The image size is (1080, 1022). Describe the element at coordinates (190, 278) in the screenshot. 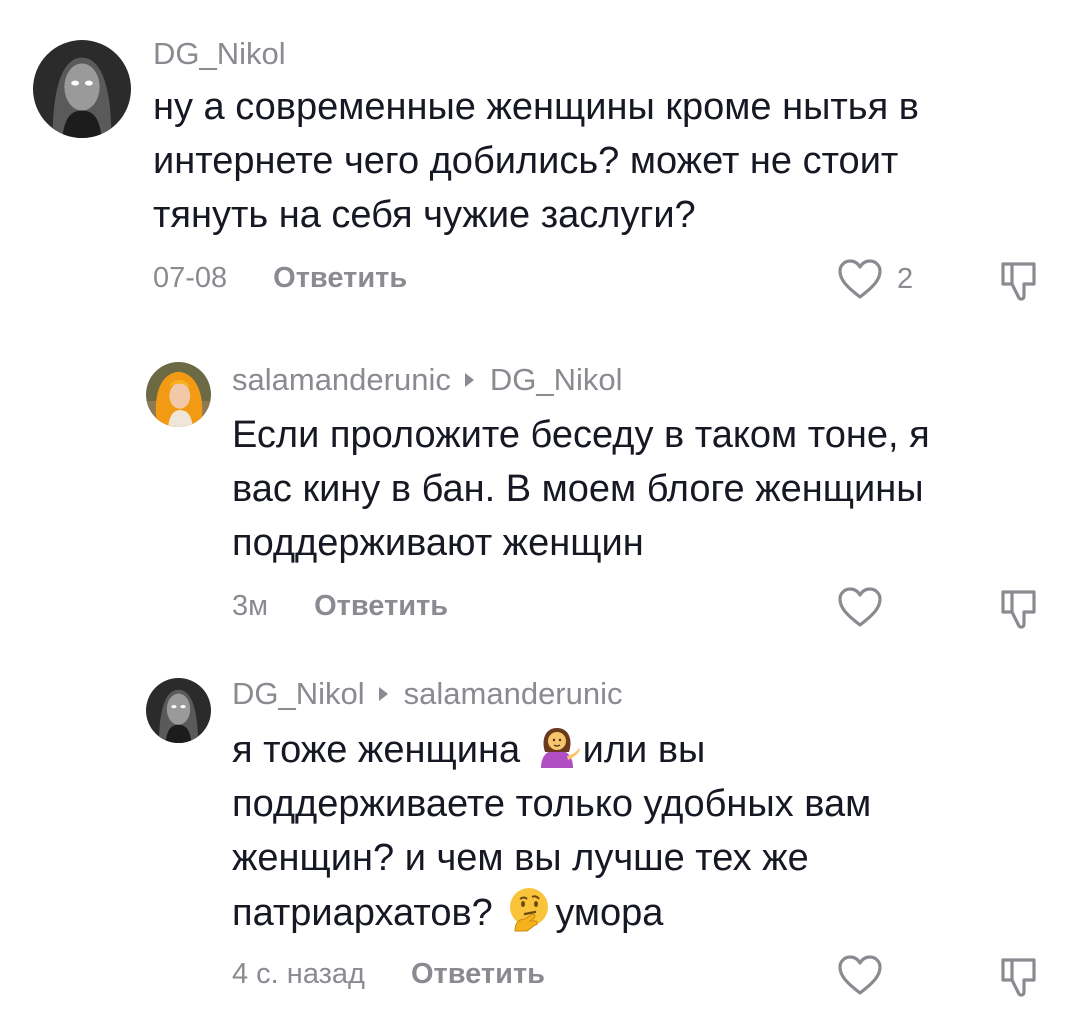

I see `timestamp: 07-08` at that location.